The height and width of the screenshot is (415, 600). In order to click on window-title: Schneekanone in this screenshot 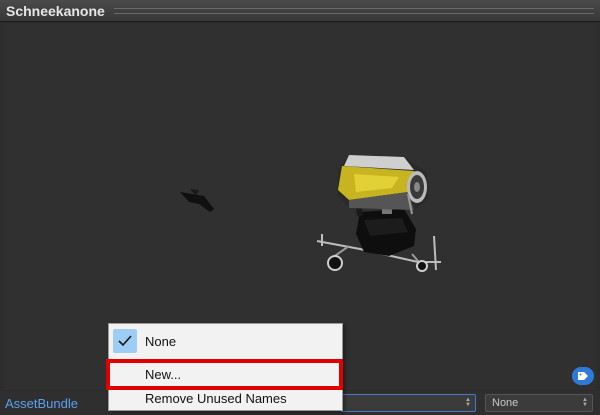, I will do `click(55, 11)`.